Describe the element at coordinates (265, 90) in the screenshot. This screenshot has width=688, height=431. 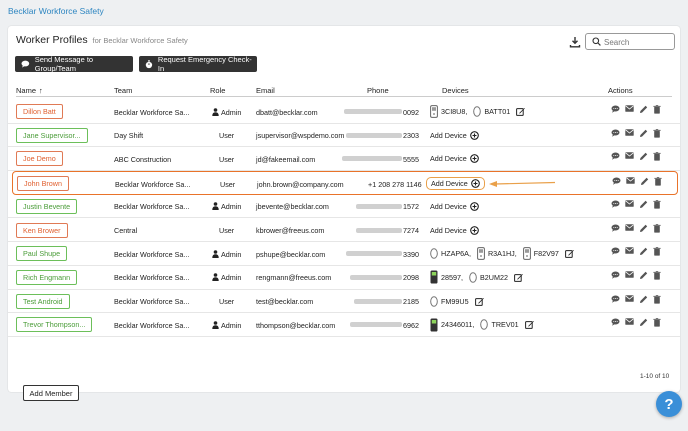
I see `column-header-email: Email` at that location.